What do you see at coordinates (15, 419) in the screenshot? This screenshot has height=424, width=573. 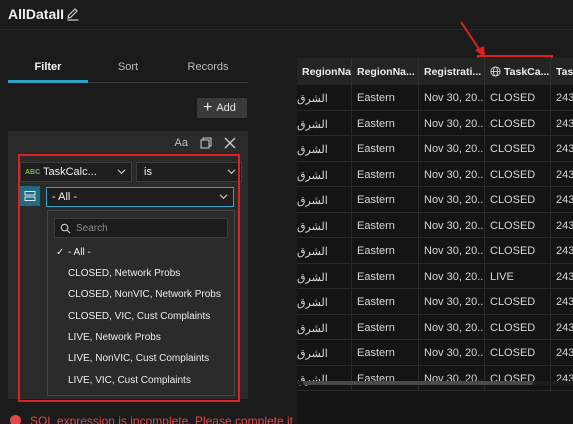 I see `error-icon` at bounding box center [15, 419].